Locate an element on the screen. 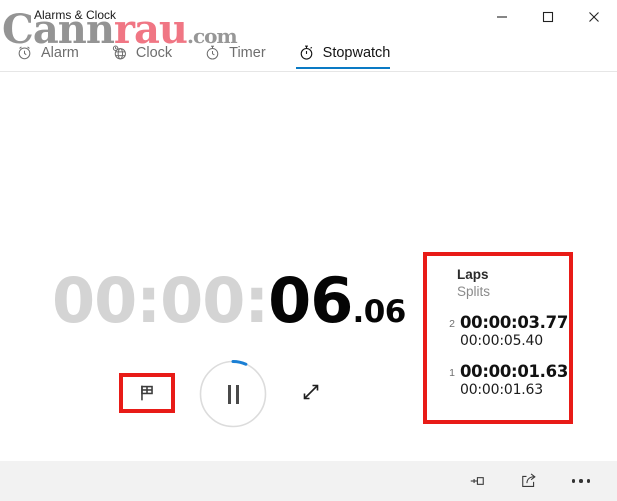  stopwatch-time-fraction: .06 is located at coordinates (379, 312).